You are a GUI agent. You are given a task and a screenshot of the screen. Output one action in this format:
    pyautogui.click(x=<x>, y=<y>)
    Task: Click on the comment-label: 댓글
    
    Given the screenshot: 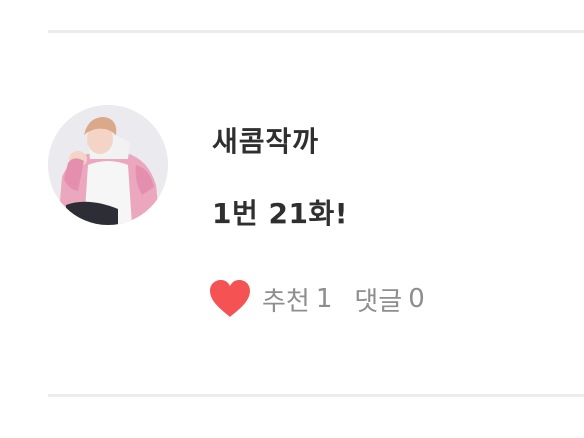 What is the action you would take?
    pyautogui.click(x=378, y=301)
    